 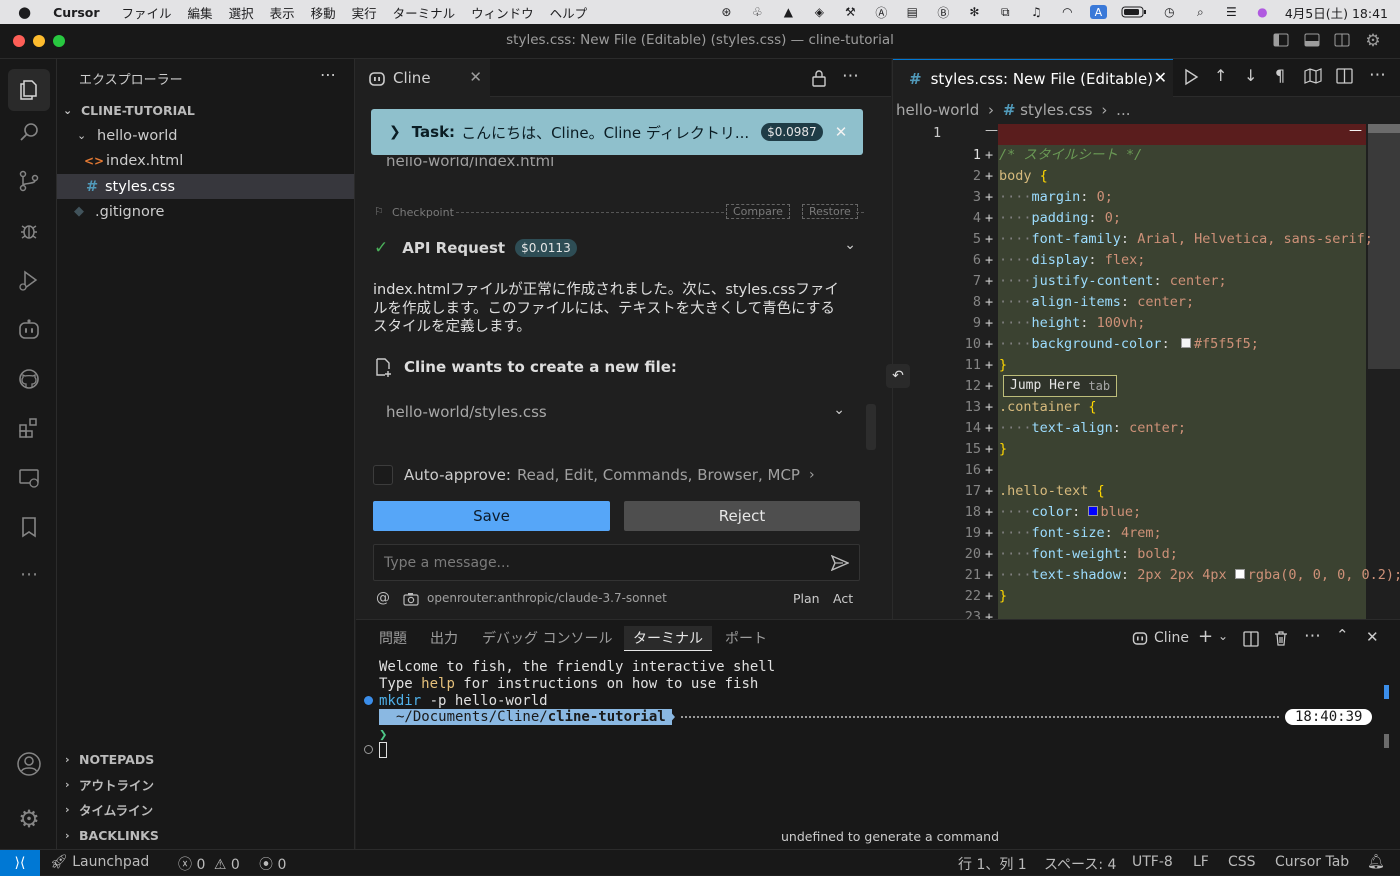 What do you see at coordinates (282, 12) in the screenshot?
I see `menu-view: 表示` at bounding box center [282, 12].